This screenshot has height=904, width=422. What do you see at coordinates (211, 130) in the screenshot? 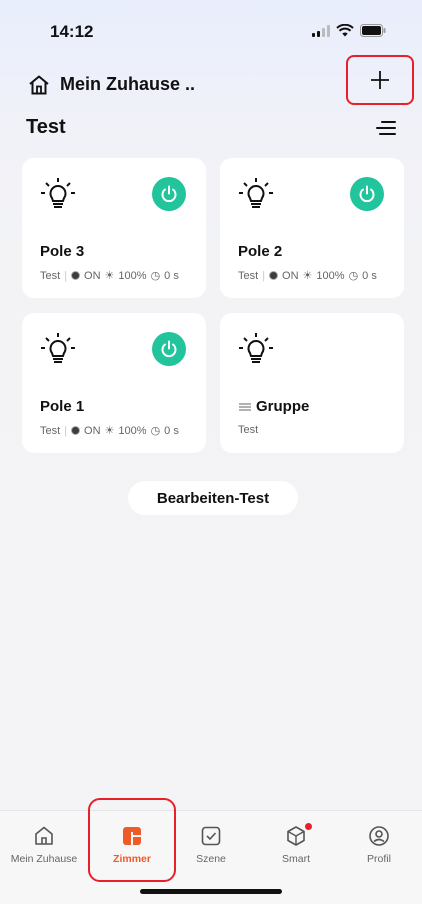
I see `room-header: Test` at bounding box center [211, 130].